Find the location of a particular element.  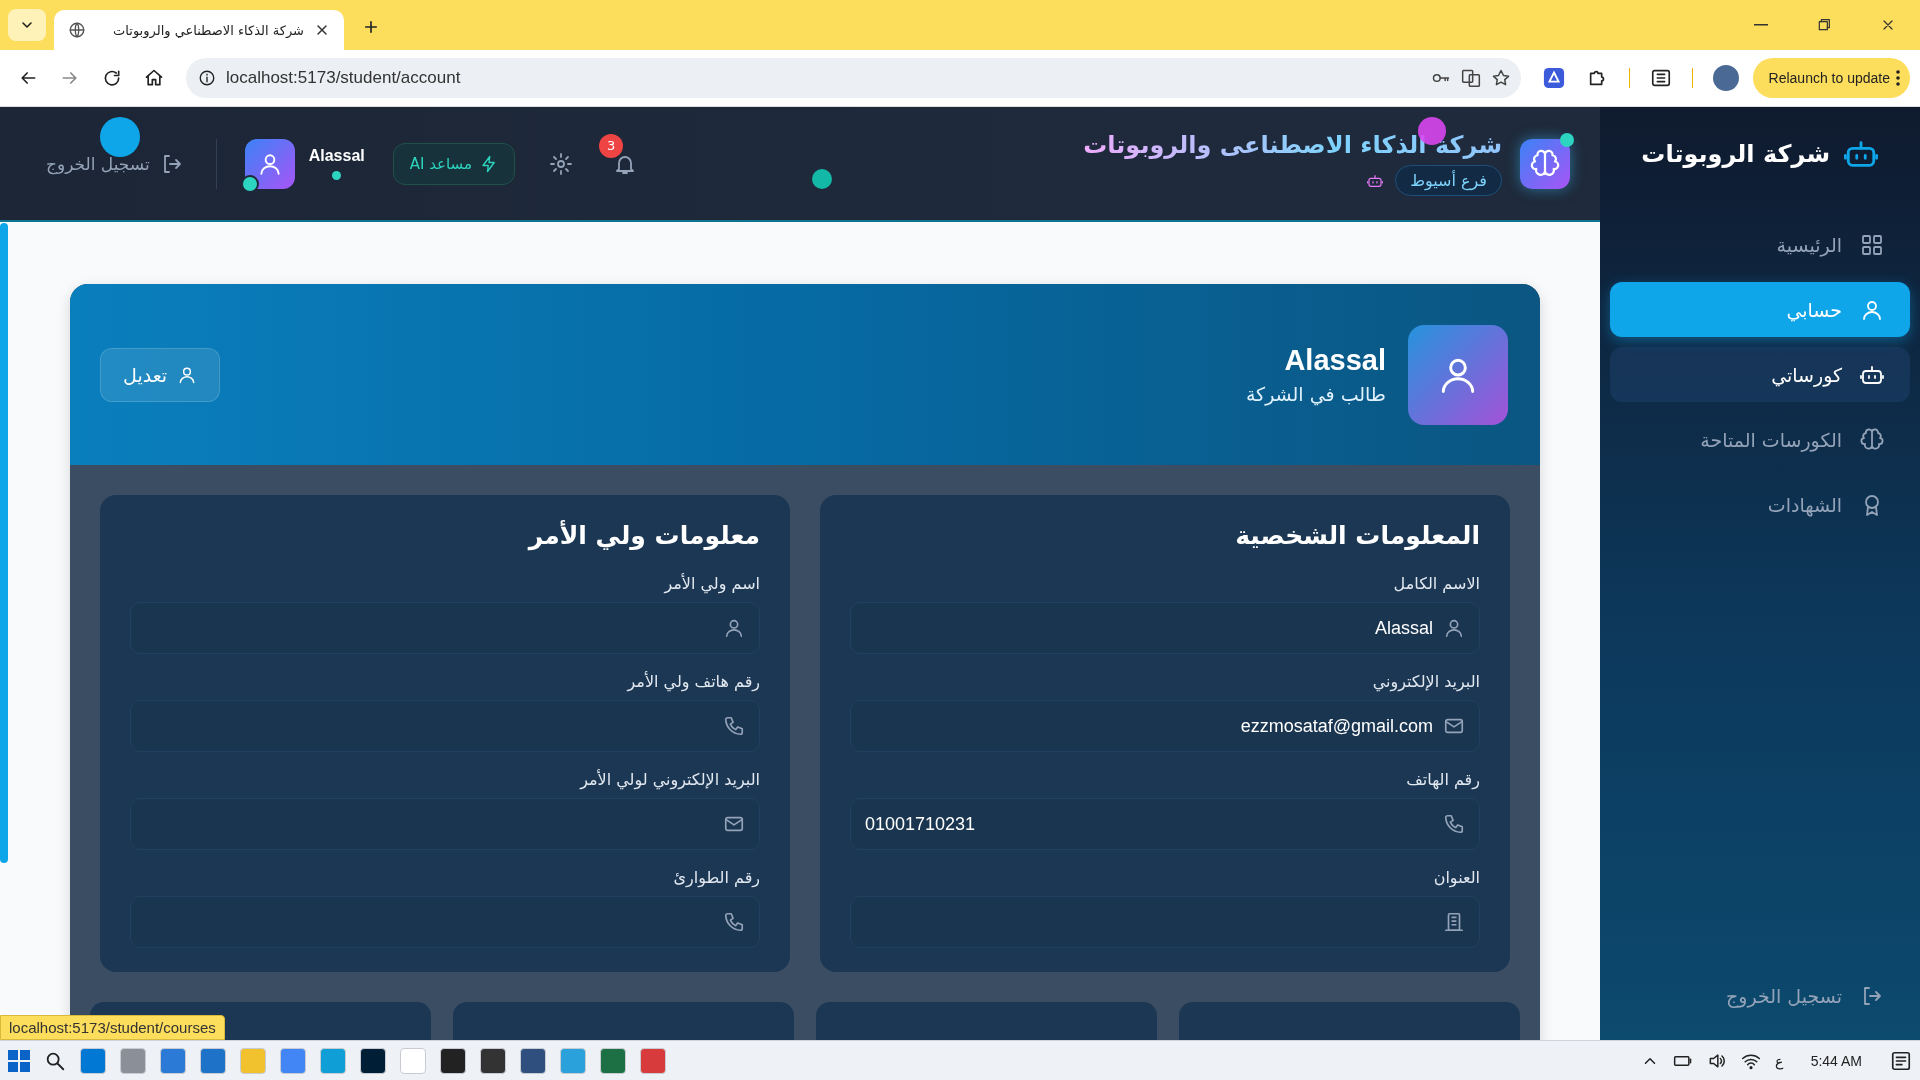

status-url: localhost:5173/student/courses is located at coordinates (112, 1027).